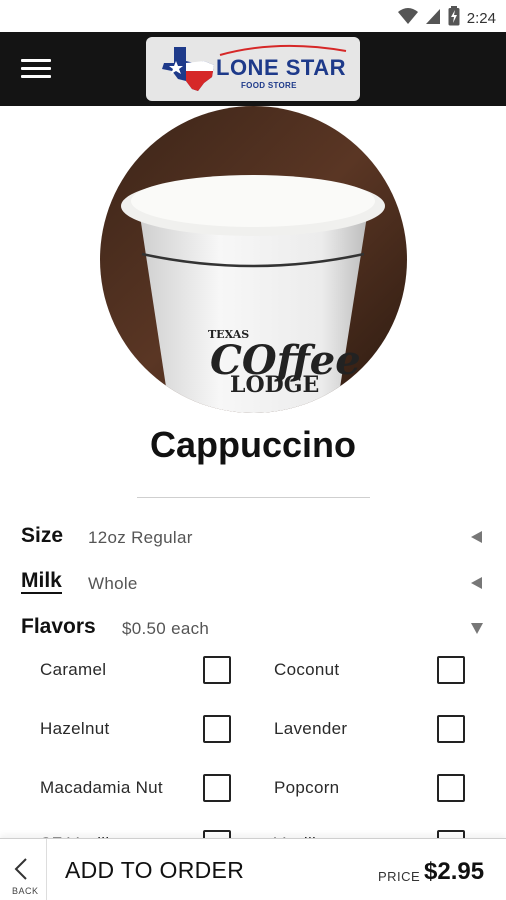 This screenshot has height=900, width=506. What do you see at coordinates (101, 787) in the screenshot?
I see `flavor-name: Macadamia Nut` at bounding box center [101, 787].